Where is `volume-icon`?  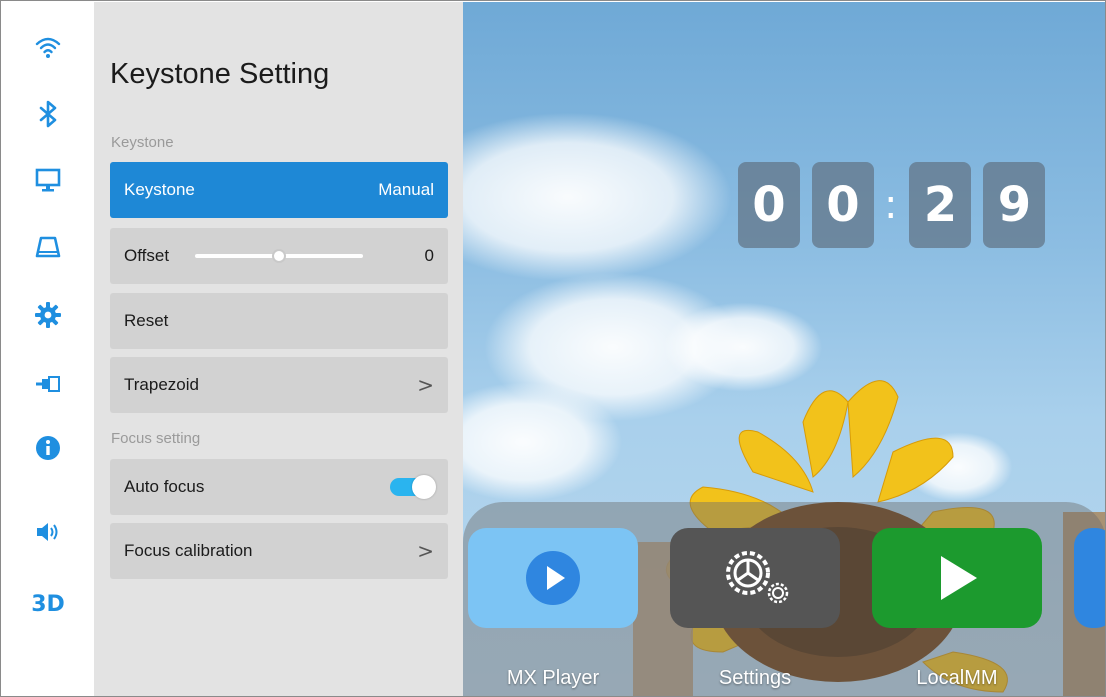 volume-icon is located at coordinates (48, 532).